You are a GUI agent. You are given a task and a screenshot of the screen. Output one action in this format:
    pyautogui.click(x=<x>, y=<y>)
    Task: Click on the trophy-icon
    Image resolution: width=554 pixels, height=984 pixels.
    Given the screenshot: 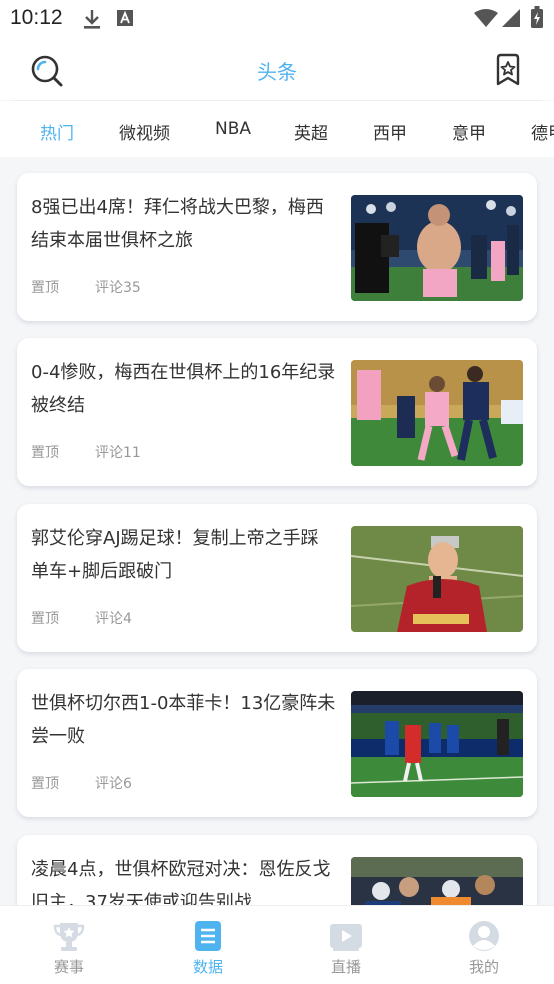 What is the action you would take?
    pyautogui.click(x=69, y=937)
    